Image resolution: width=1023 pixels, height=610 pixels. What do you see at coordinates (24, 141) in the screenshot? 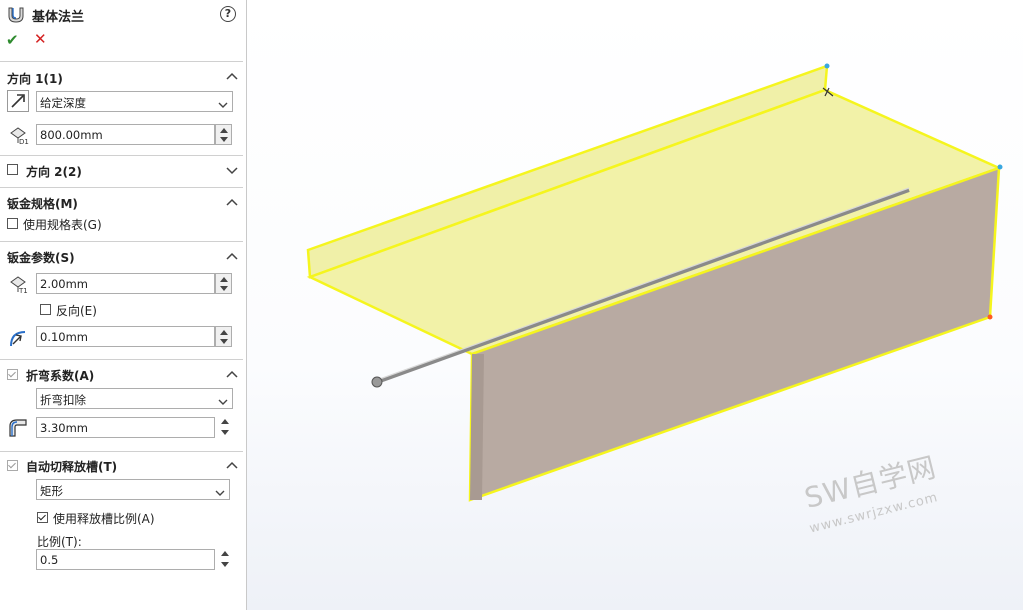
I see `svg-text: D1` at bounding box center [24, 141].